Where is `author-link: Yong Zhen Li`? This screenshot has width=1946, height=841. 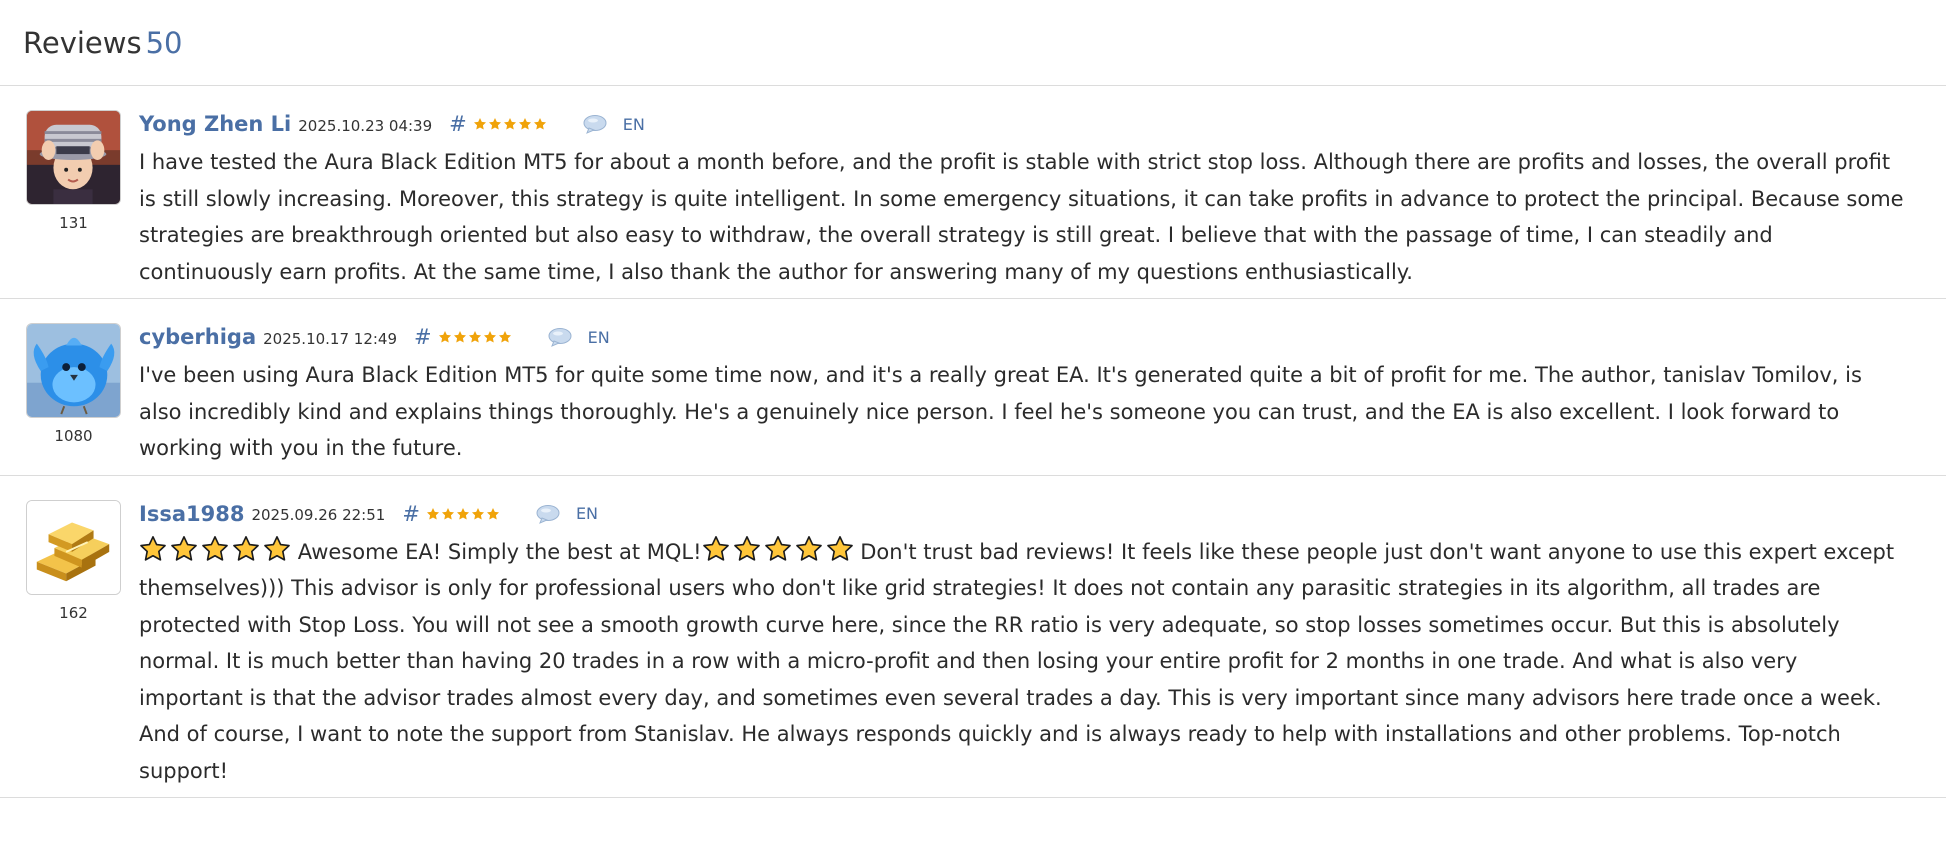
author-link: Yong Zhen Li is located at coordinates (215, 124).